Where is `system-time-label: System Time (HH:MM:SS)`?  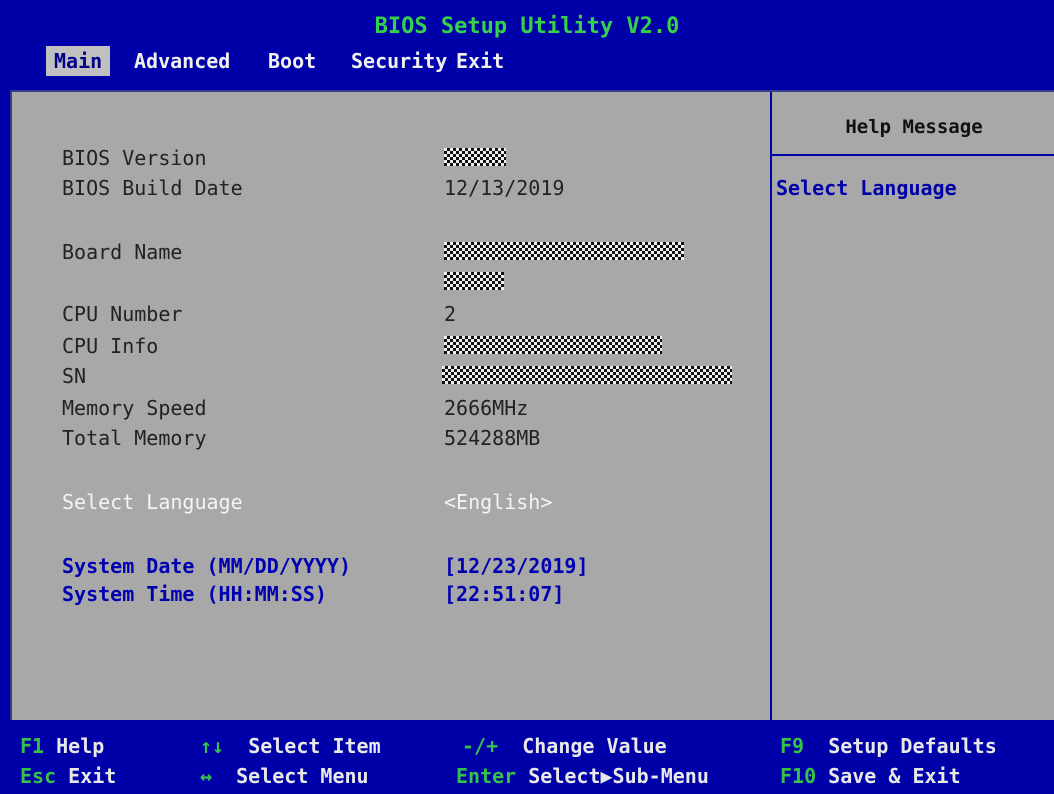 system-time-label: System Time (HH:MM:SS) is located at coordinates (194, 594).